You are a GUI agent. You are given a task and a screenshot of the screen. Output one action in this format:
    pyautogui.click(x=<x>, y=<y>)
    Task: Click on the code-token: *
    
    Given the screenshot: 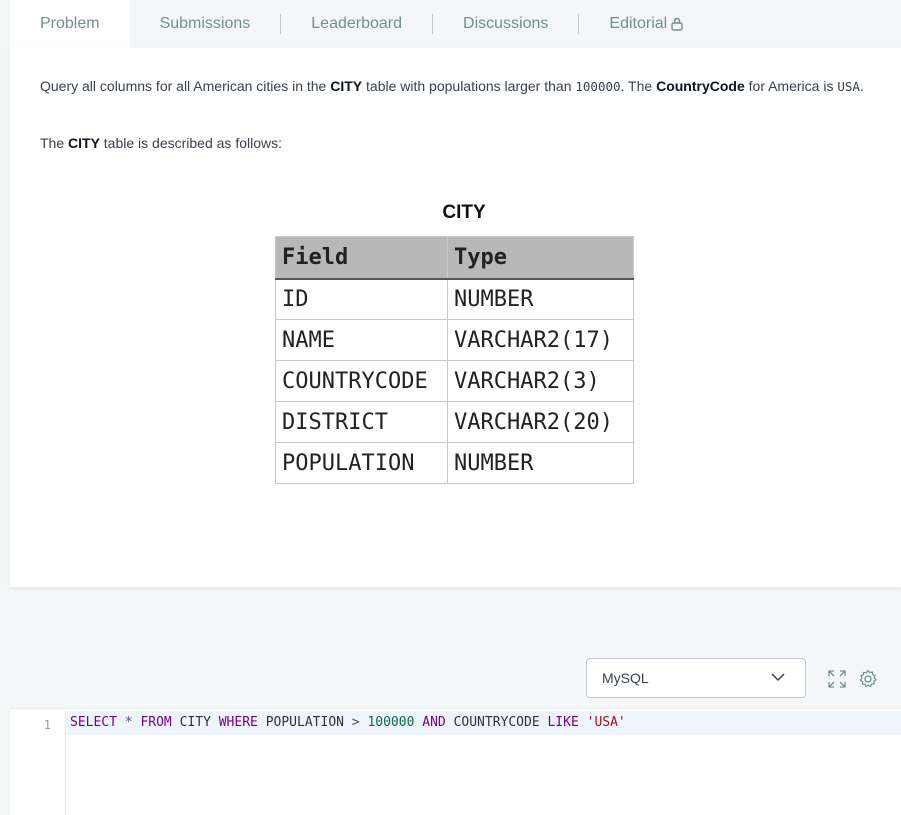 What is the action you would take?
    pyautogui.click(x=128, y=722)
    